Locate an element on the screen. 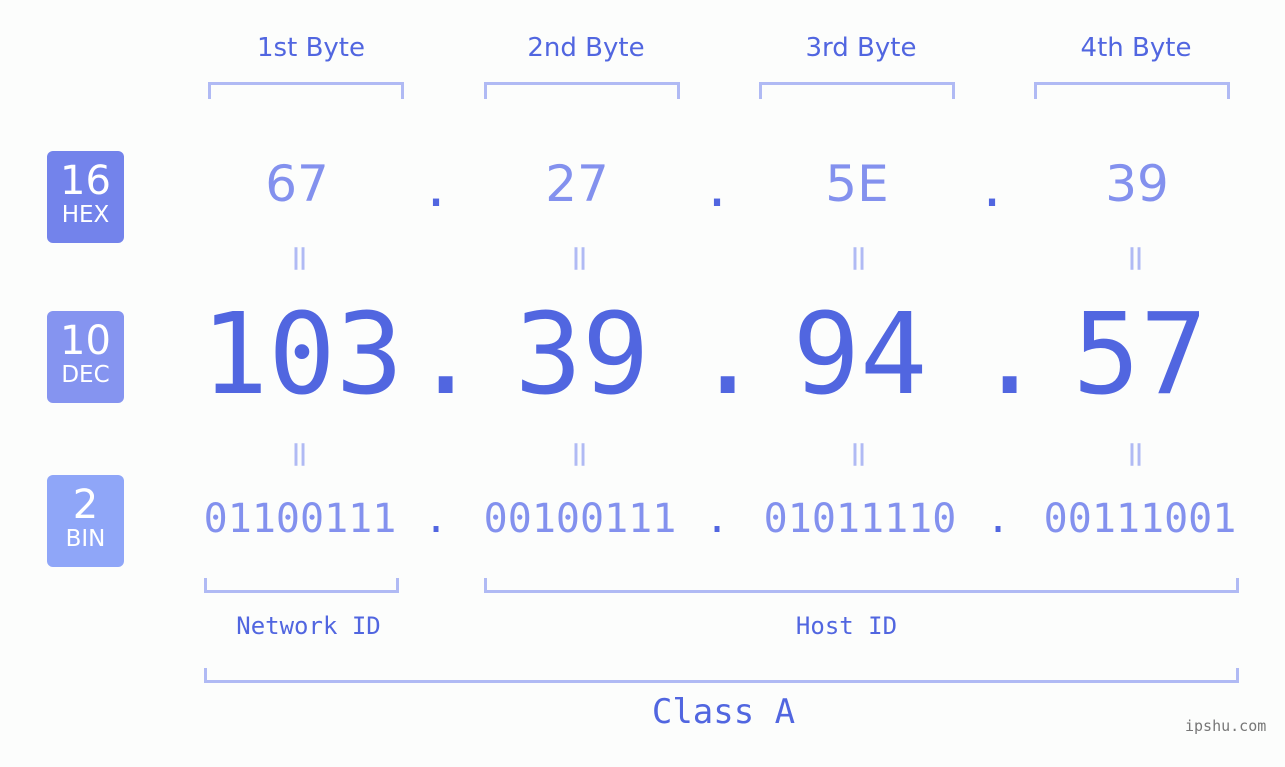  dec-badge-base: 10 is located at coordinates (85, 341).